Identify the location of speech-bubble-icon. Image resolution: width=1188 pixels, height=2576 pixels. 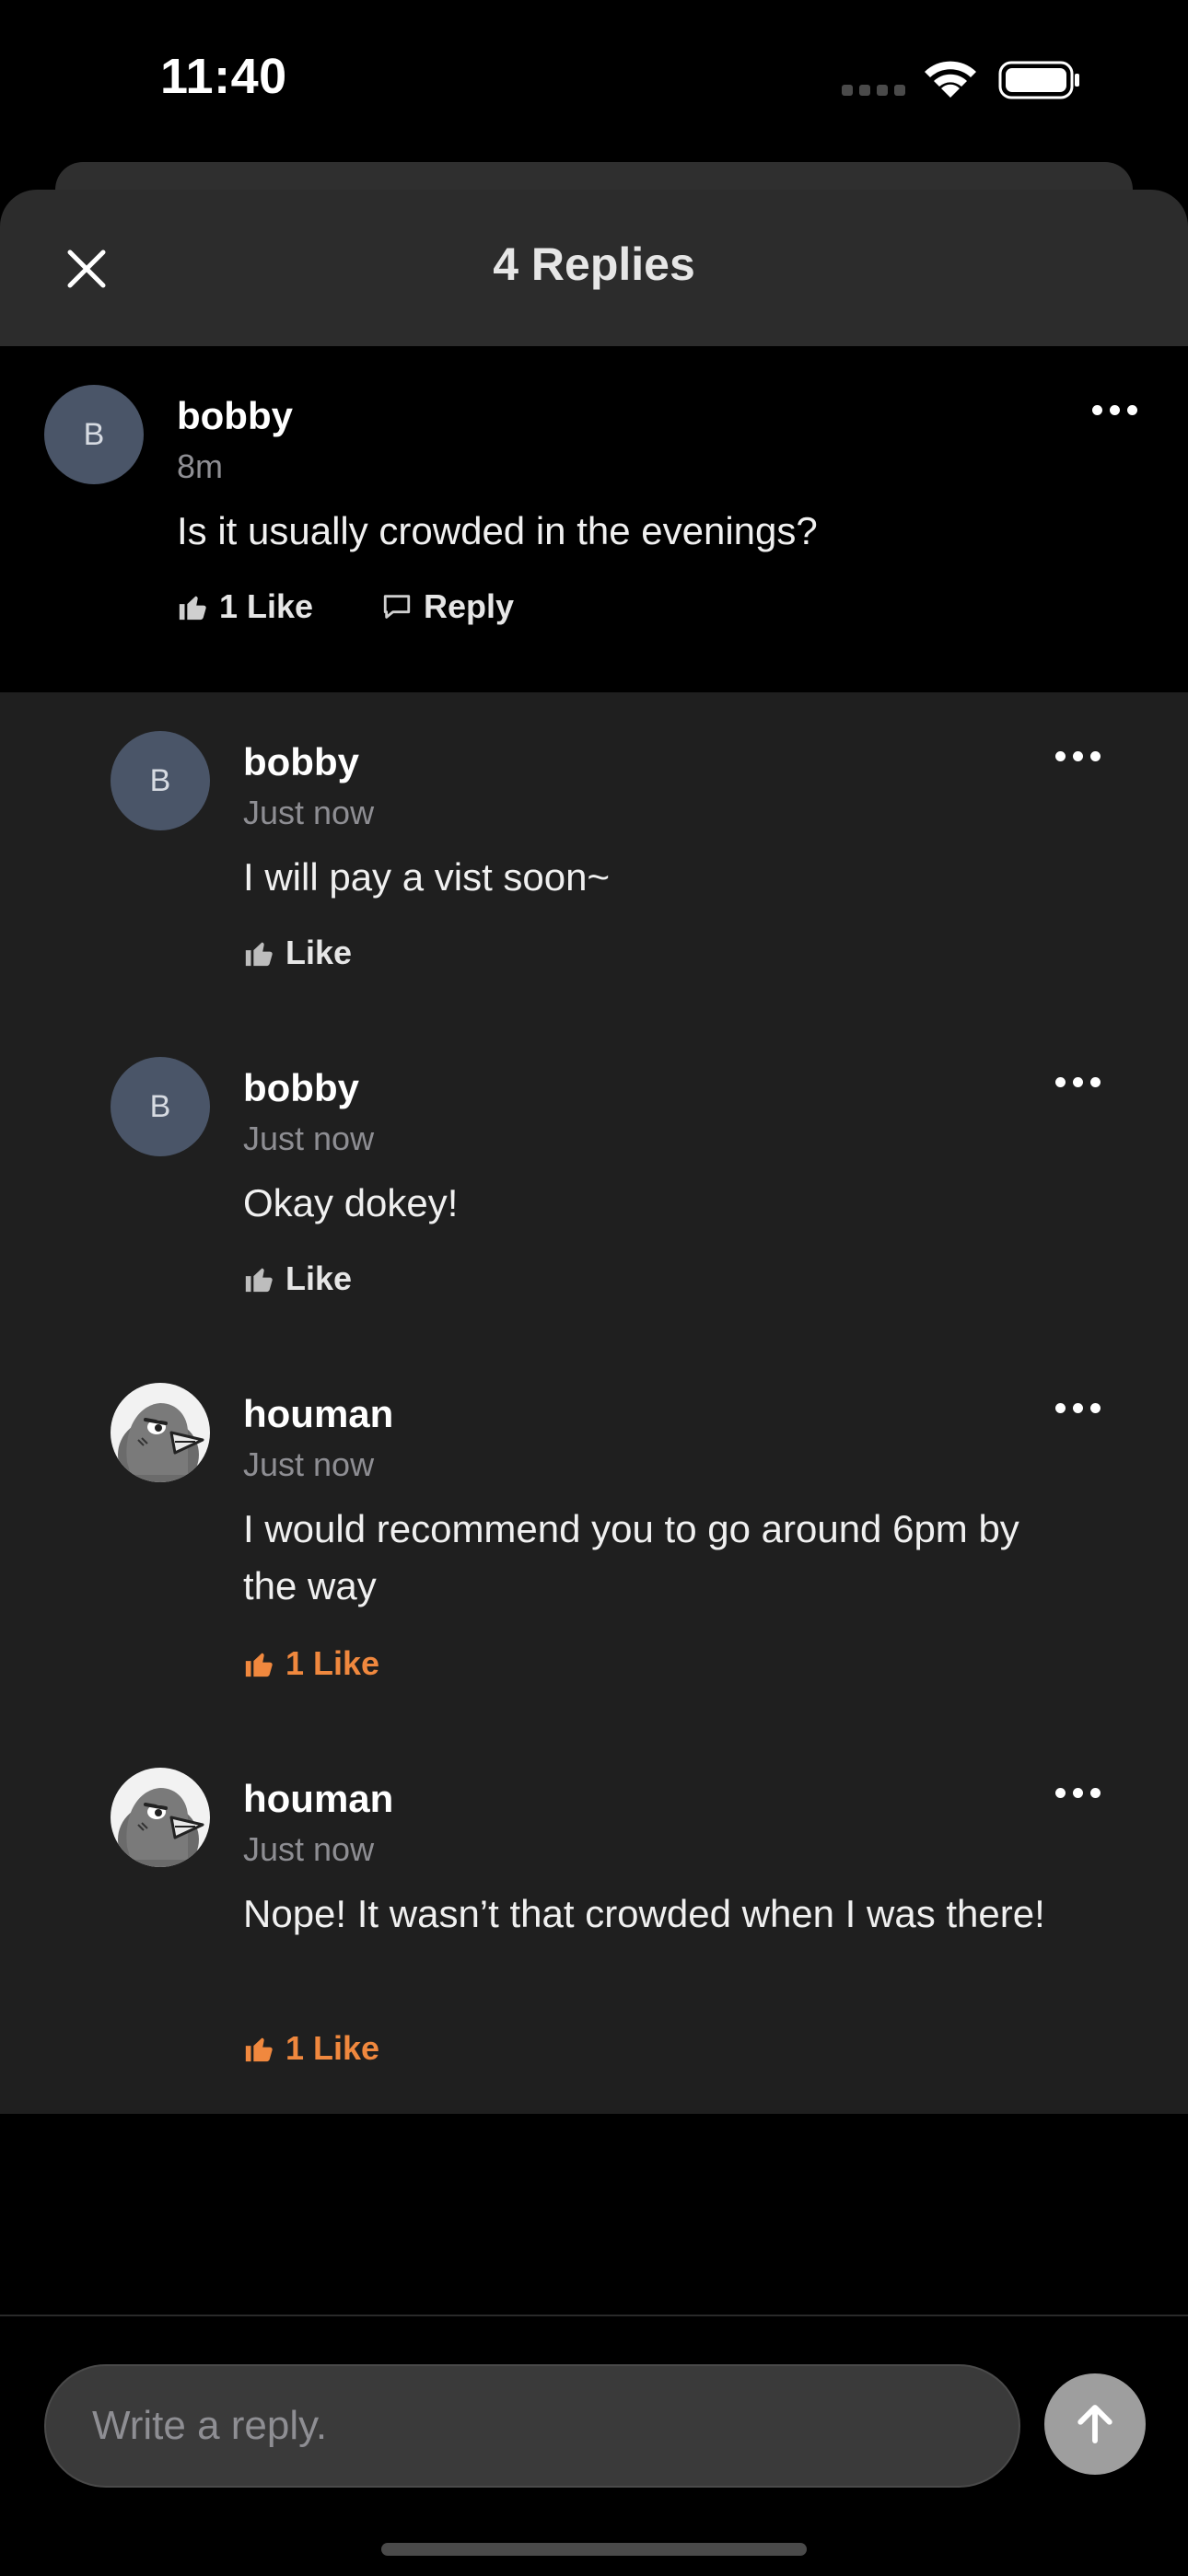
(397, 607).